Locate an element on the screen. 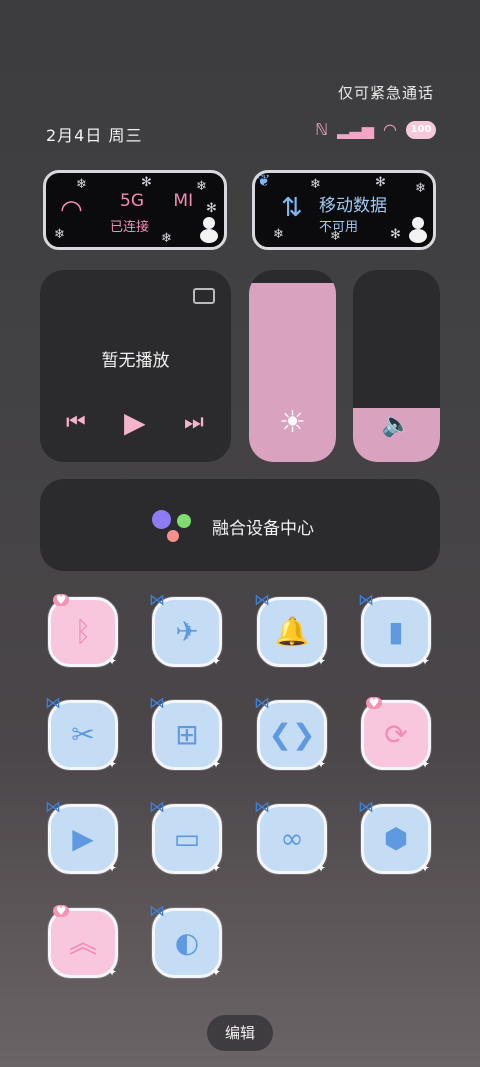 The image size is (480, 1067). device-hub-label: 融合设备中心 is located at coordinates (263, 529).